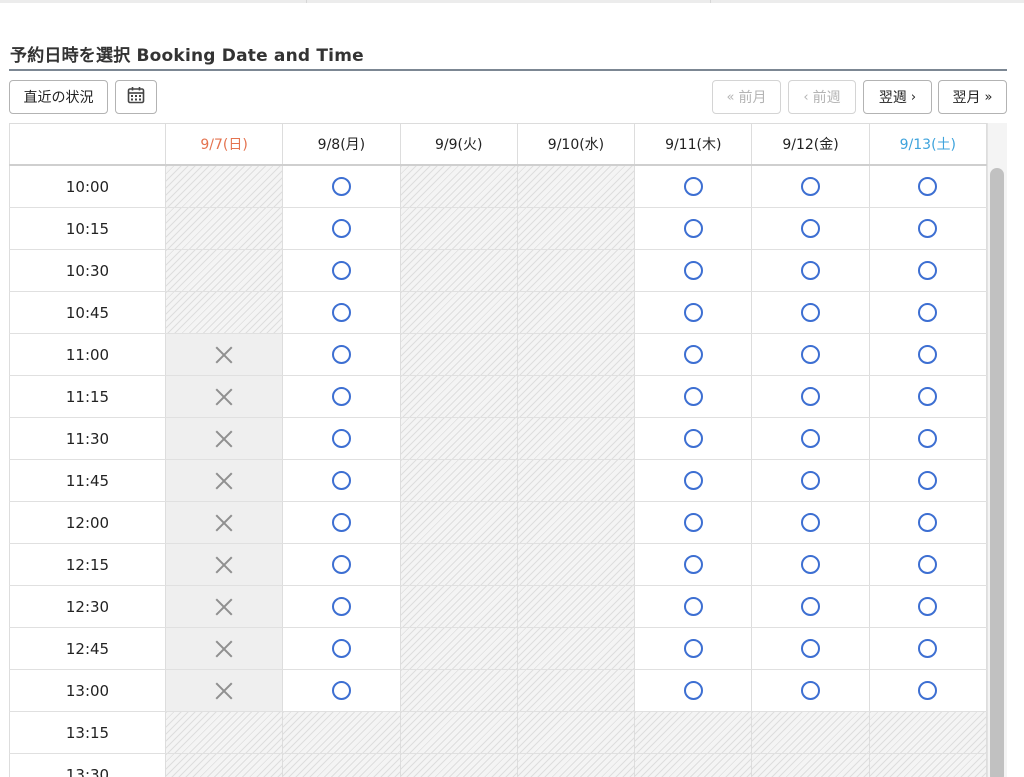 The height and width of the screenshot is (777, 1024). What do you see at coordinates (746, 97) in the screenshot?
I see `prev-month-button: « 前月` at bounding box center [746, 97].